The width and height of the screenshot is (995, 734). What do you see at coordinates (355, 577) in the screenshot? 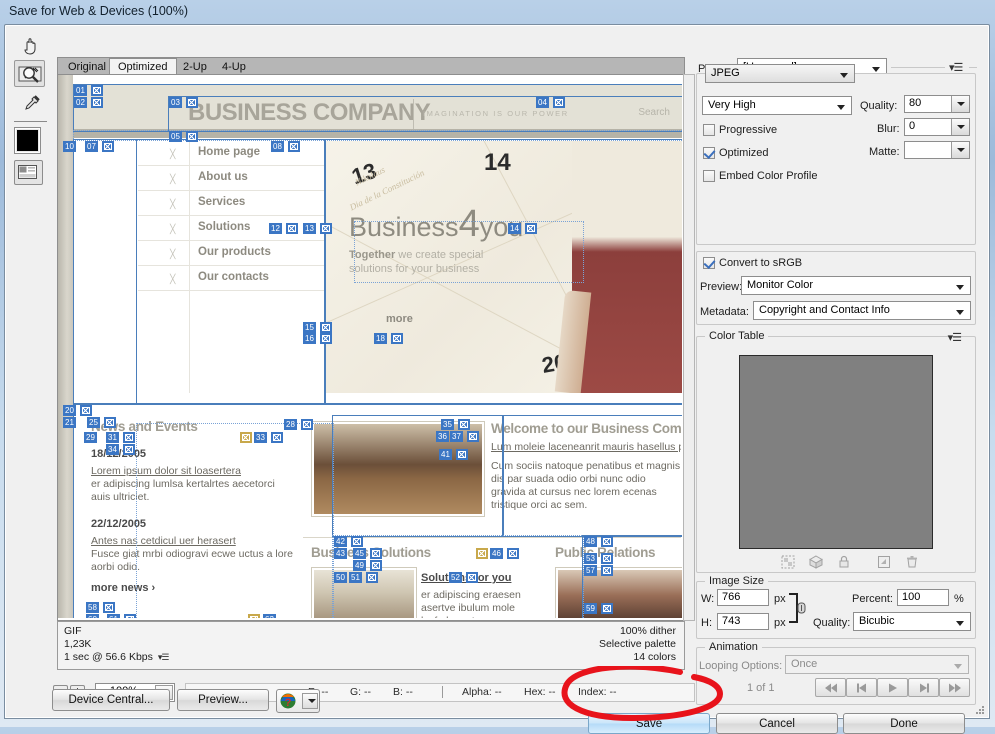
I see `slice-badge: 51` at bounding box center [355, 577].